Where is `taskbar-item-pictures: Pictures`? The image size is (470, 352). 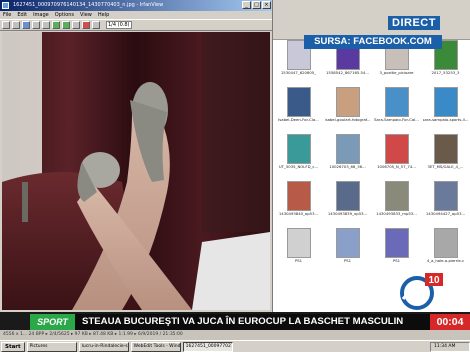 taskbar-item-pictures: Pictures is located at coordinates (51, 346).